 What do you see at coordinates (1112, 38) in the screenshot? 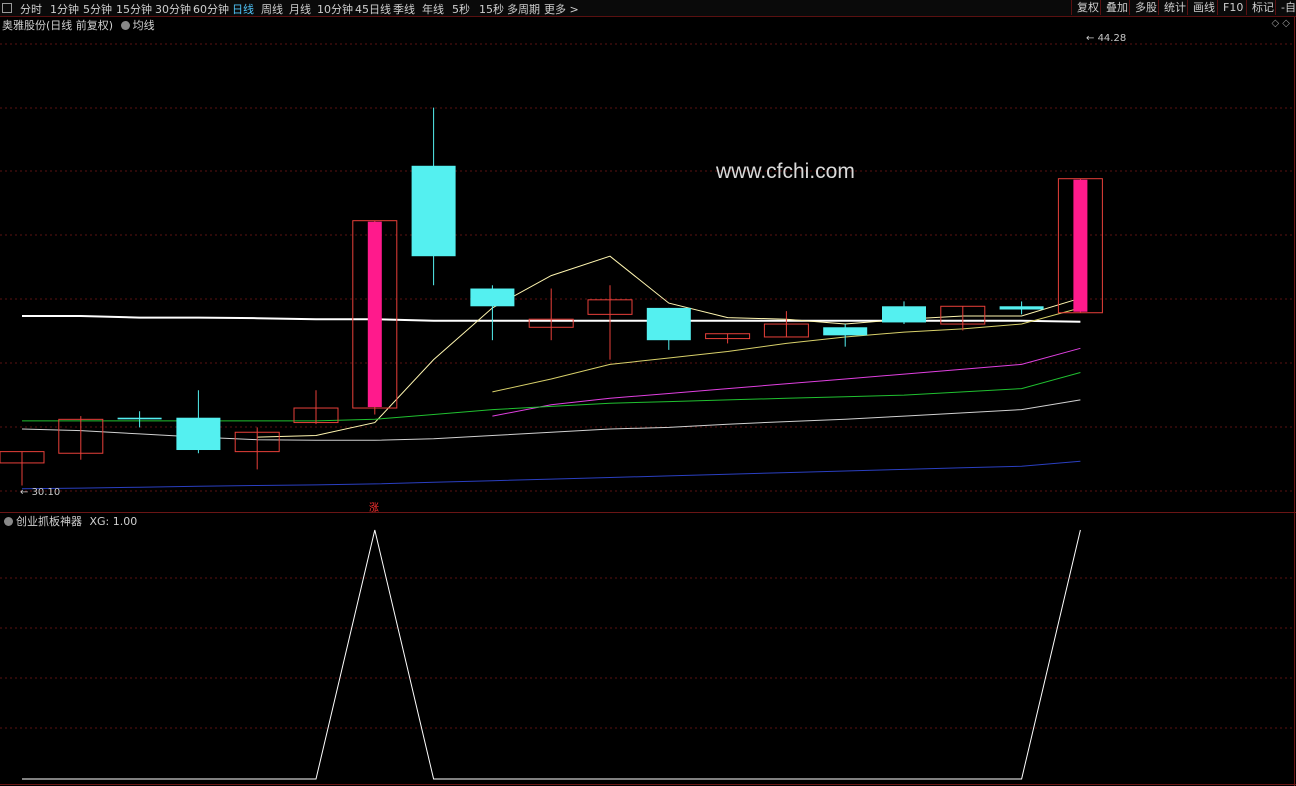
I see `high-price-value: 44.28` at bounding box center [1112, 38].